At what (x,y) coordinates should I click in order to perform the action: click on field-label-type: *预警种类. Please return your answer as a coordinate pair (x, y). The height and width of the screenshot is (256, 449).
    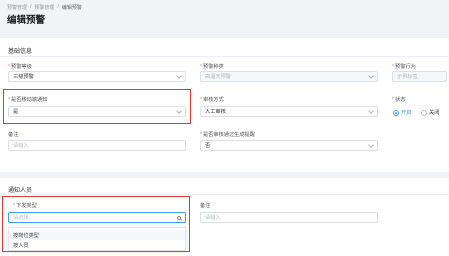
    Looking at the image, I should click on (212, 67).